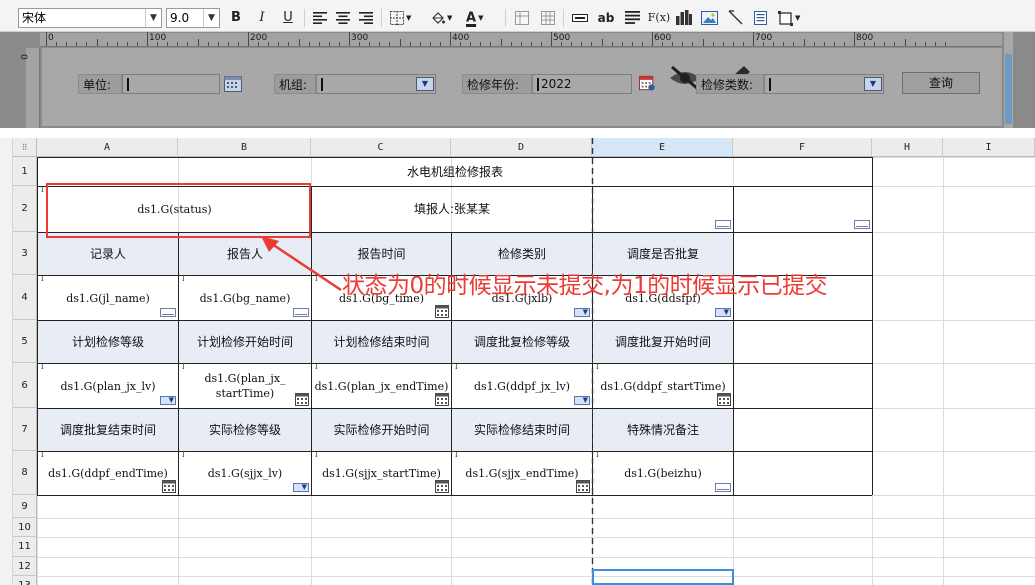  I want to click on font-size-select: 9.0 ▼, so click(193, 18).